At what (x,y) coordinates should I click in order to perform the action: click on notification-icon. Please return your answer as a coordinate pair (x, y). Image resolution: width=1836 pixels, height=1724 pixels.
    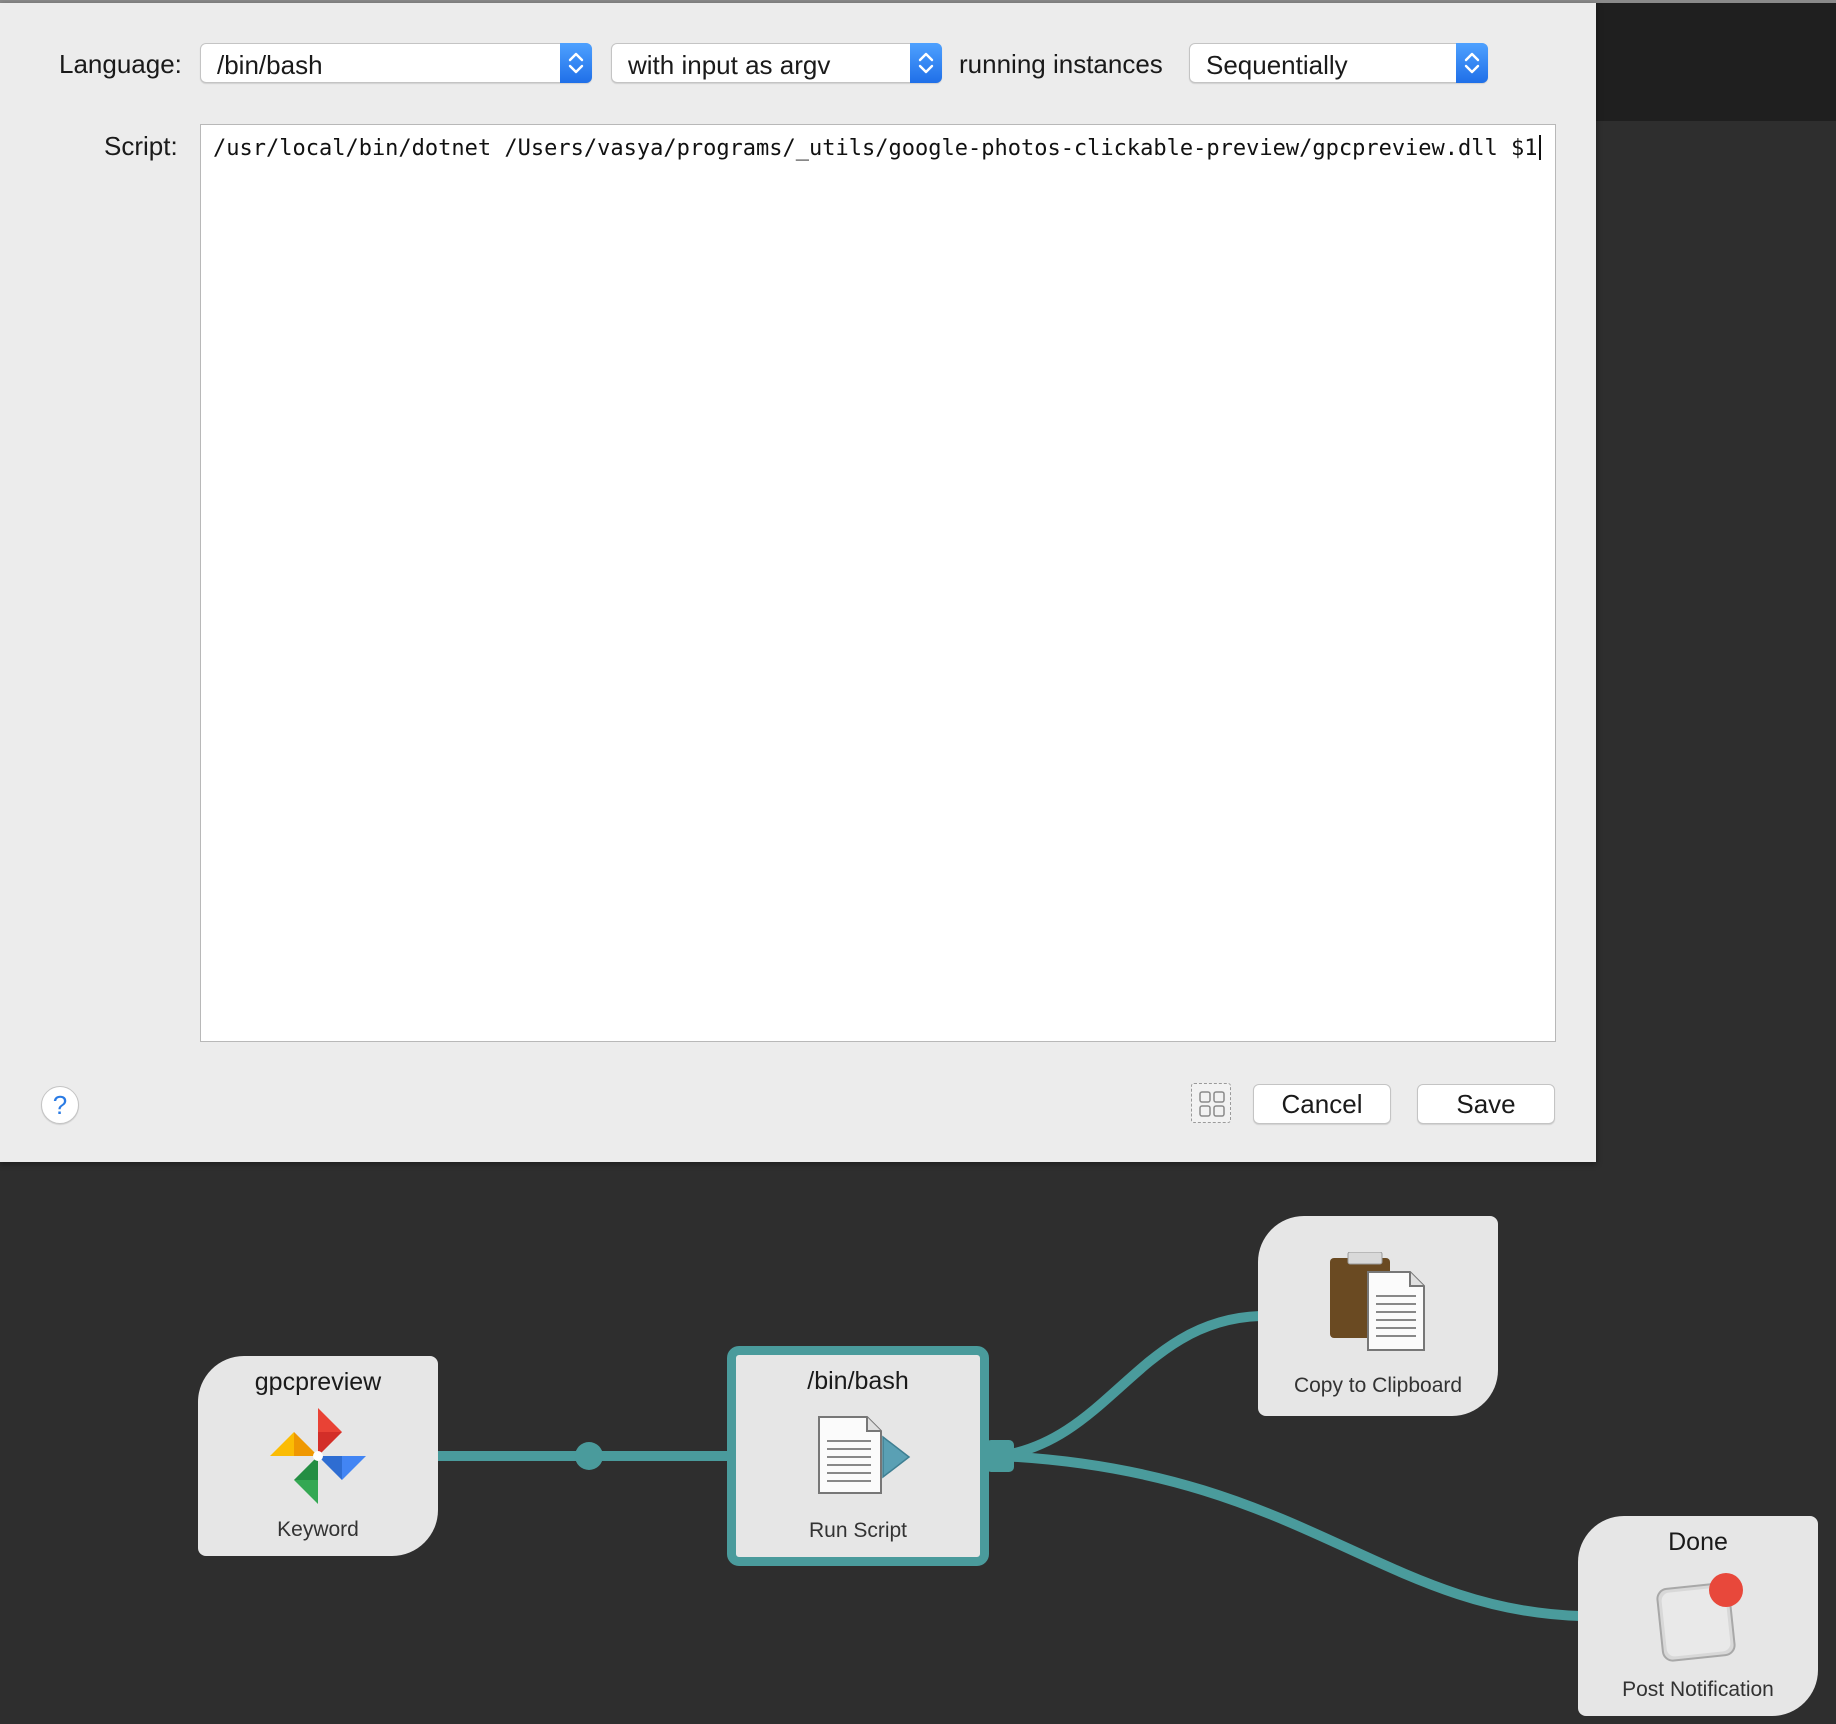
    Looking at the image, I should click on (1702, 1618).